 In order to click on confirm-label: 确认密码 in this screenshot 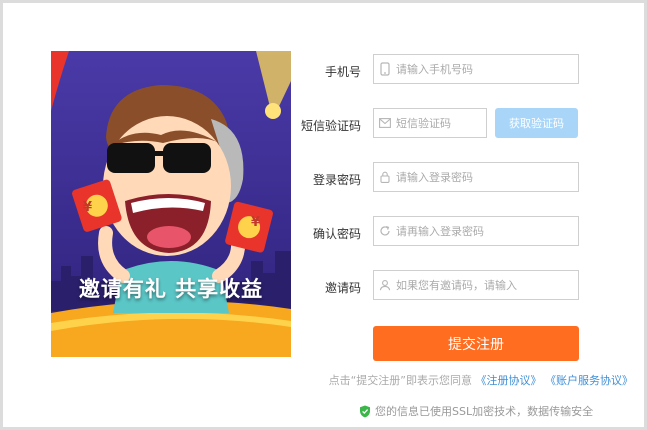, I will do `click(336, 234)`.